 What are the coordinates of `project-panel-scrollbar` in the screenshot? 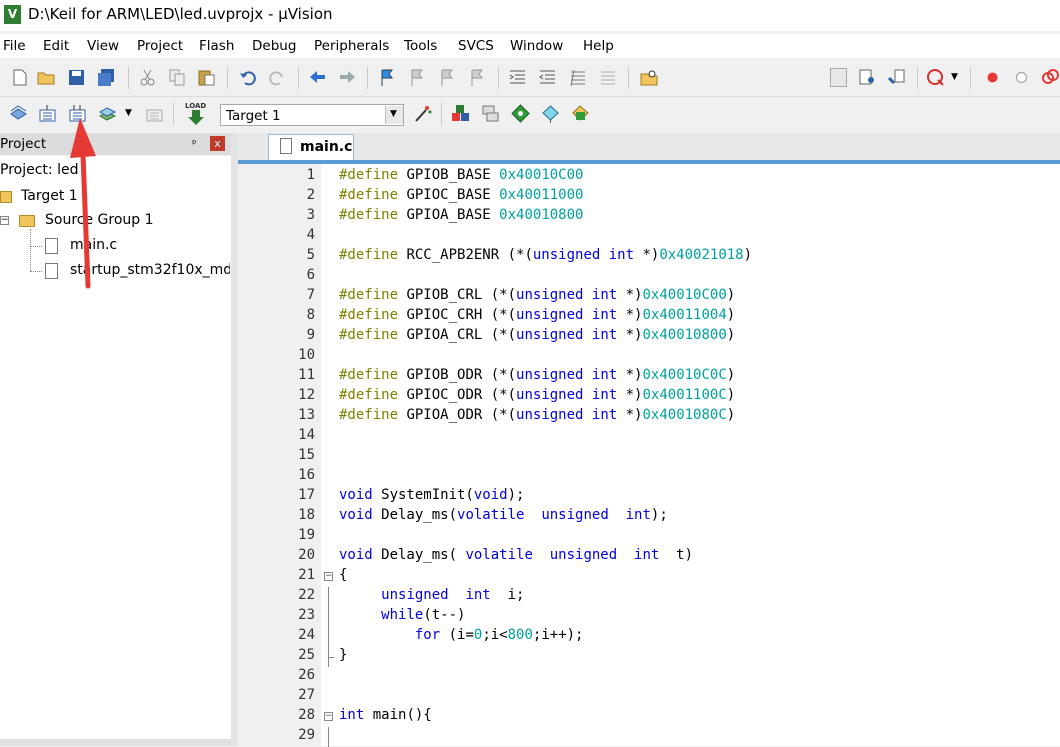 It's located at (115, 742).